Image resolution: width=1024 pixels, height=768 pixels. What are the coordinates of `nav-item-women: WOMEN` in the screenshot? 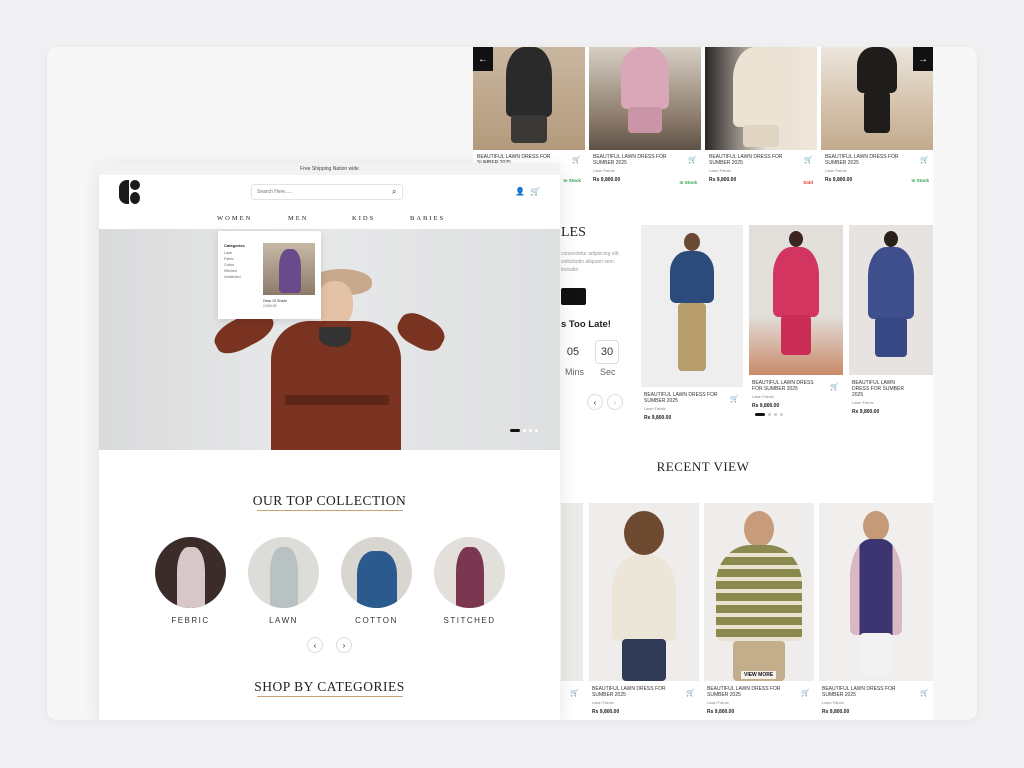 It's located at (234, 218).